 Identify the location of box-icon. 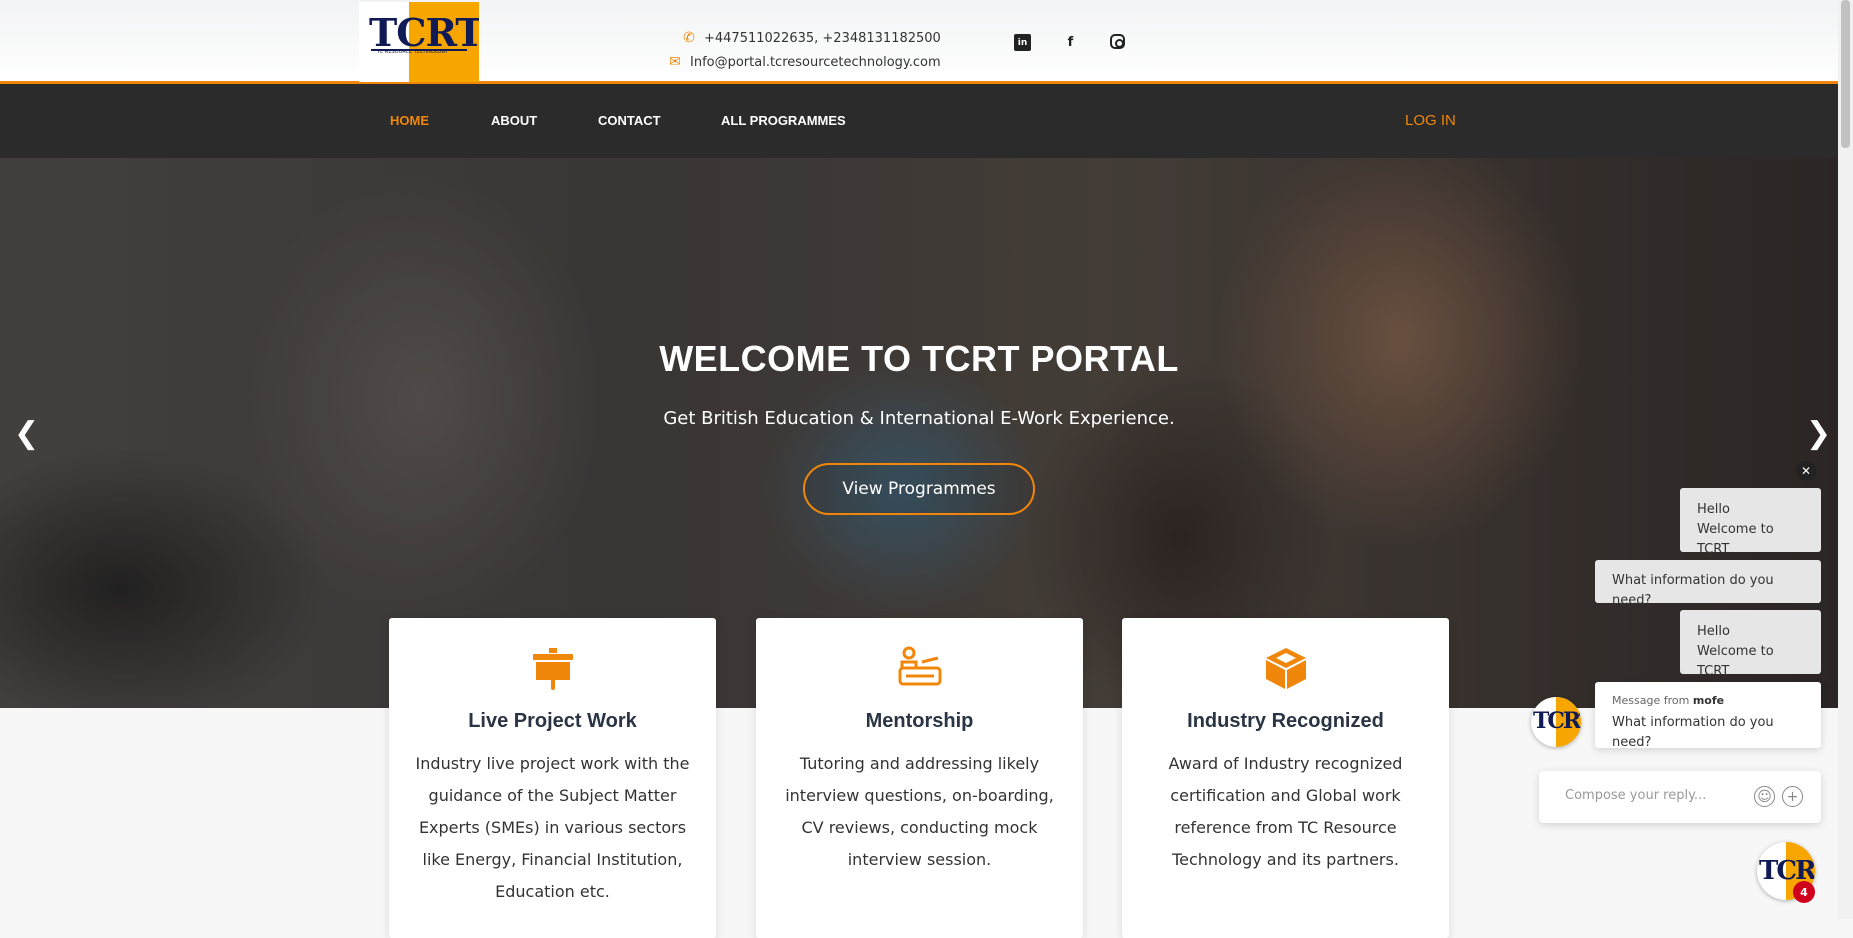
(1285, 668).